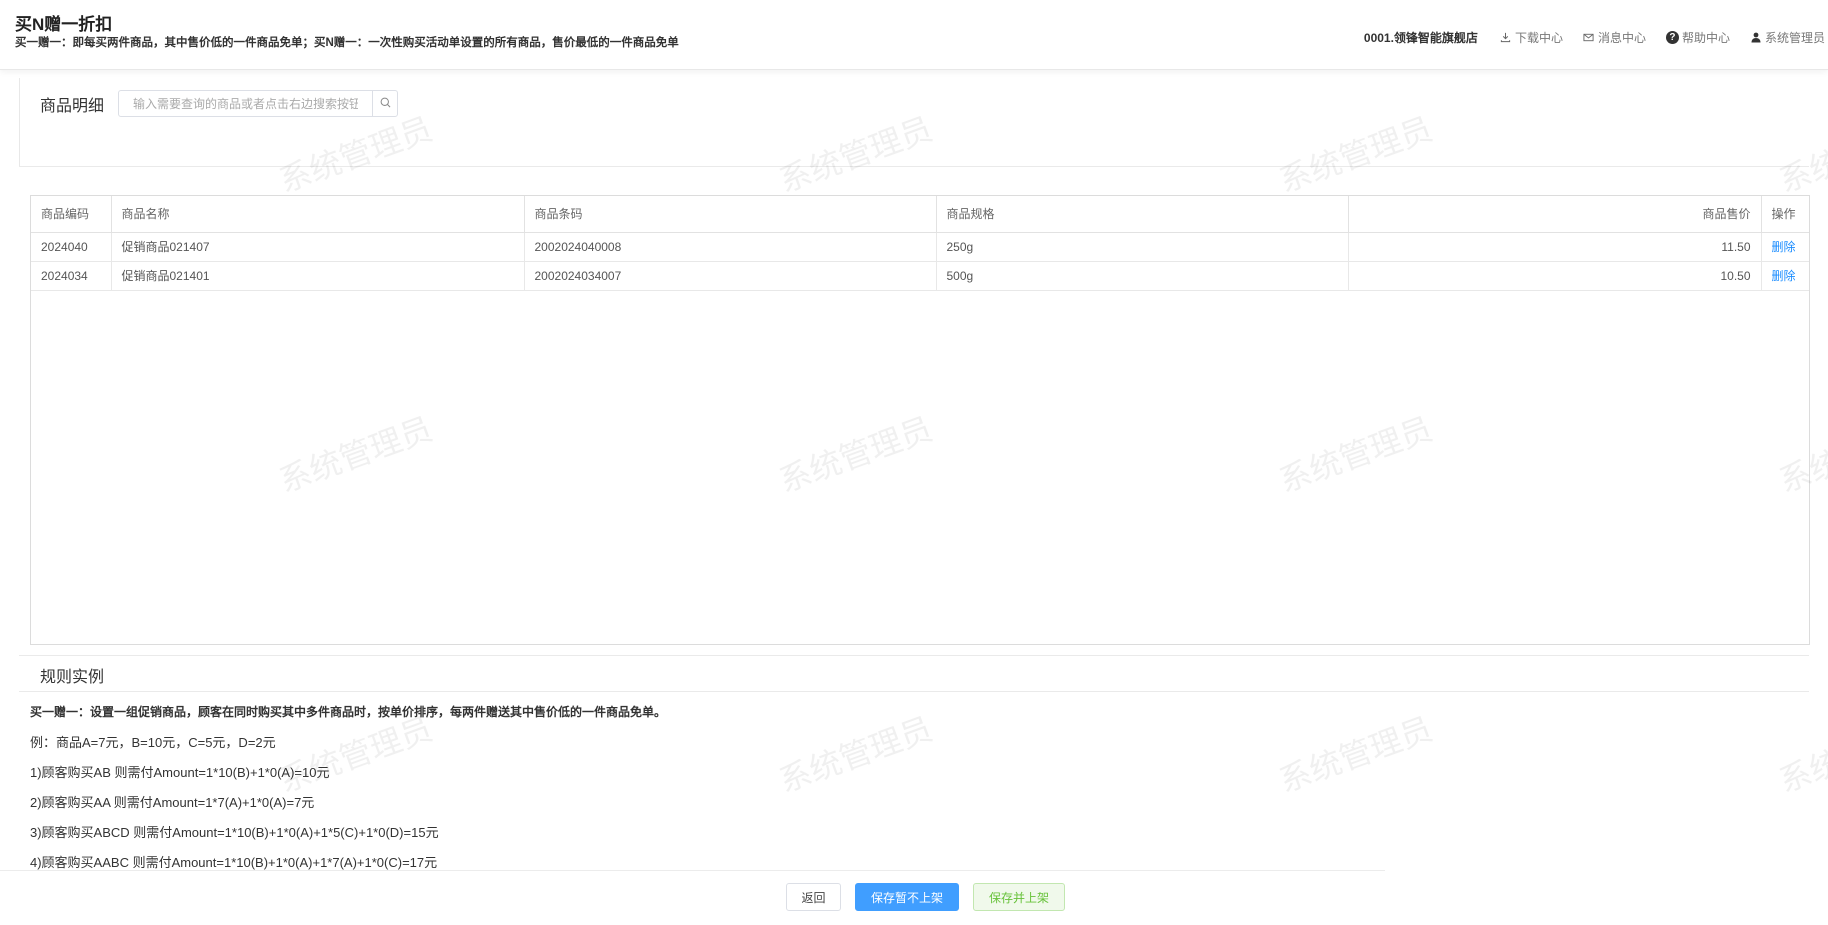  Describe the element at coordinates (153, 742) in the screenshot. I see `rule-example: 例：商品A=7元，B=10元，C=5元，D=2元` at that location.